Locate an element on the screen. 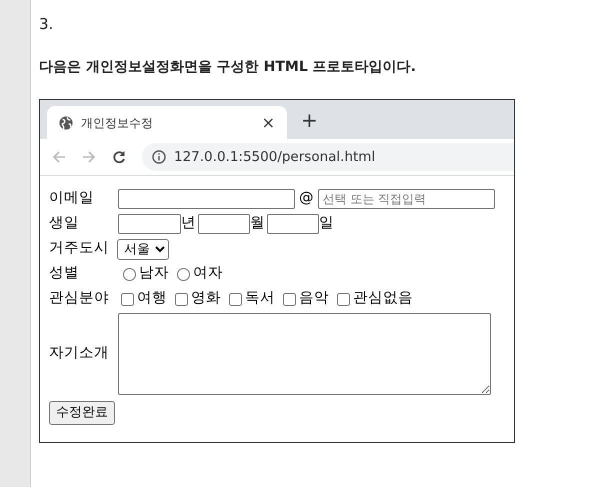 The width and height of the screenshot is (606, 487). at-sign: @ is located at coordinates (306, 198).